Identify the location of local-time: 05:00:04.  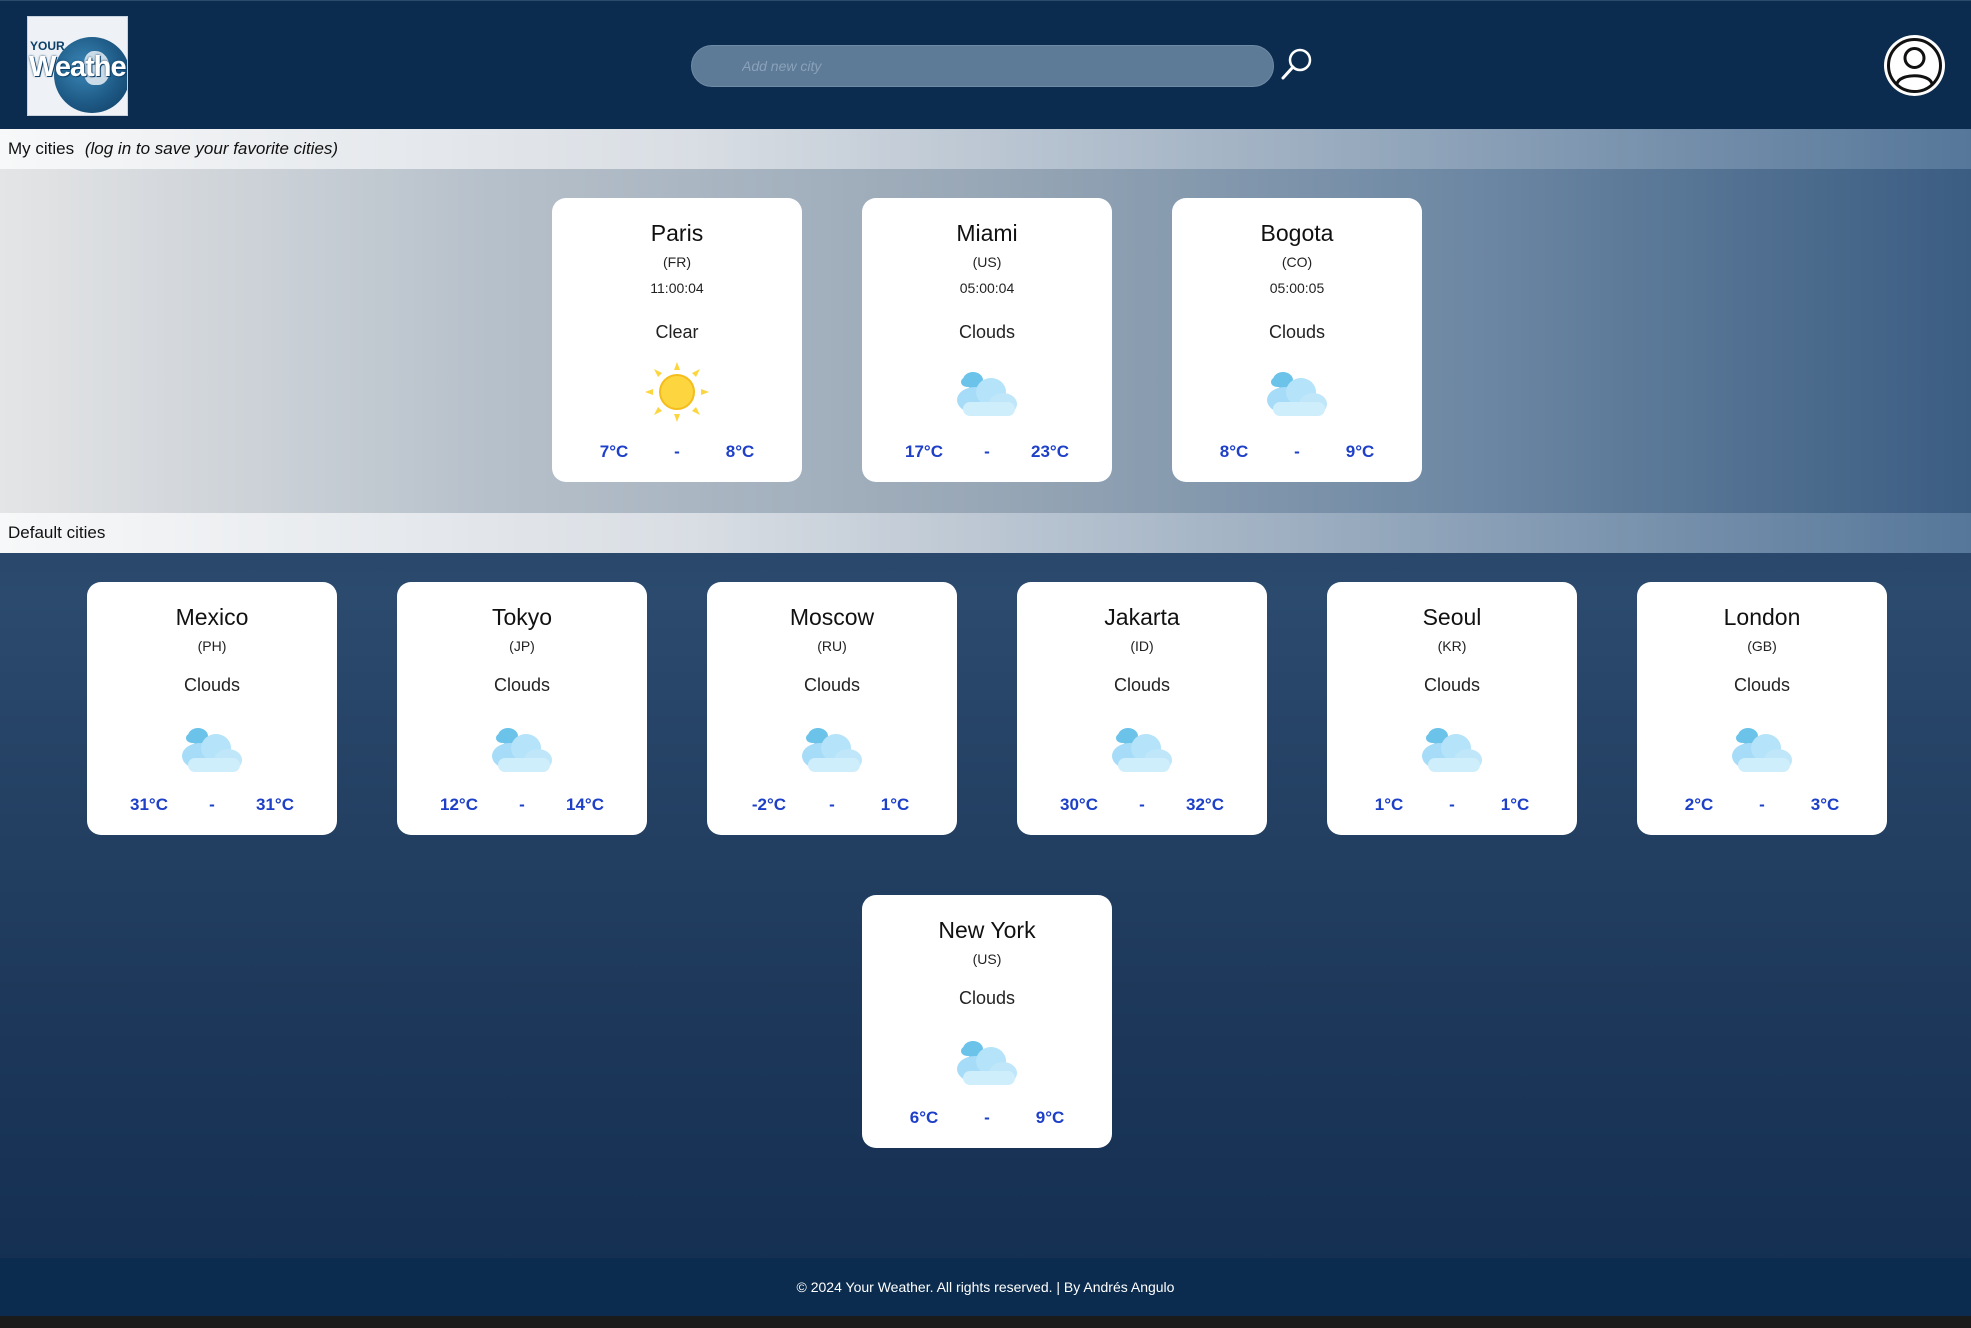
(987, 288).